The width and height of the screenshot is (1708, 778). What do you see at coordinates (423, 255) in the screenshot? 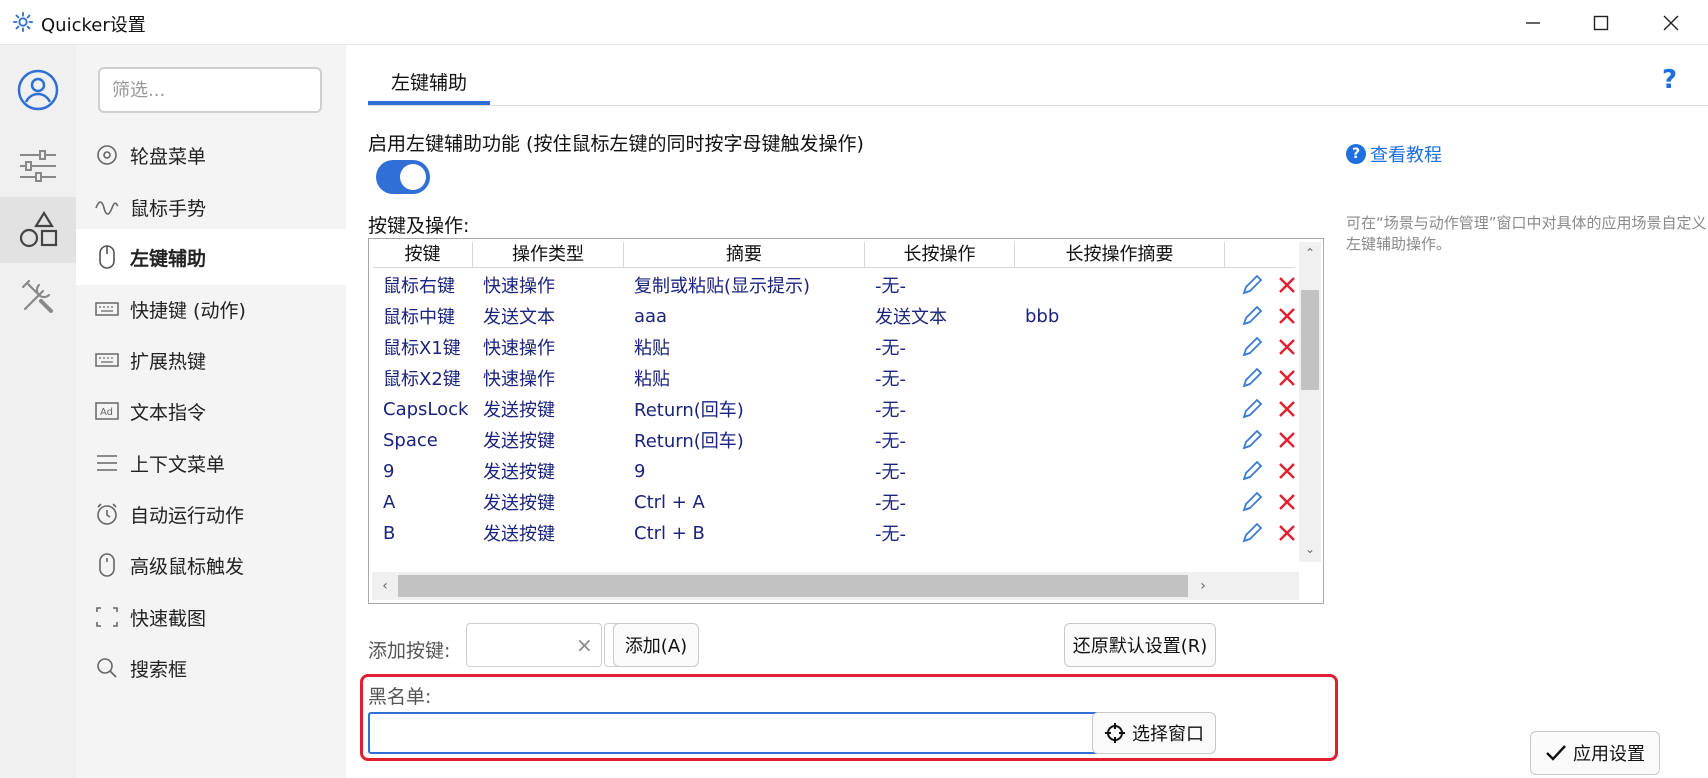
I see `column-header: 按键` at bounding box center [423, 255].